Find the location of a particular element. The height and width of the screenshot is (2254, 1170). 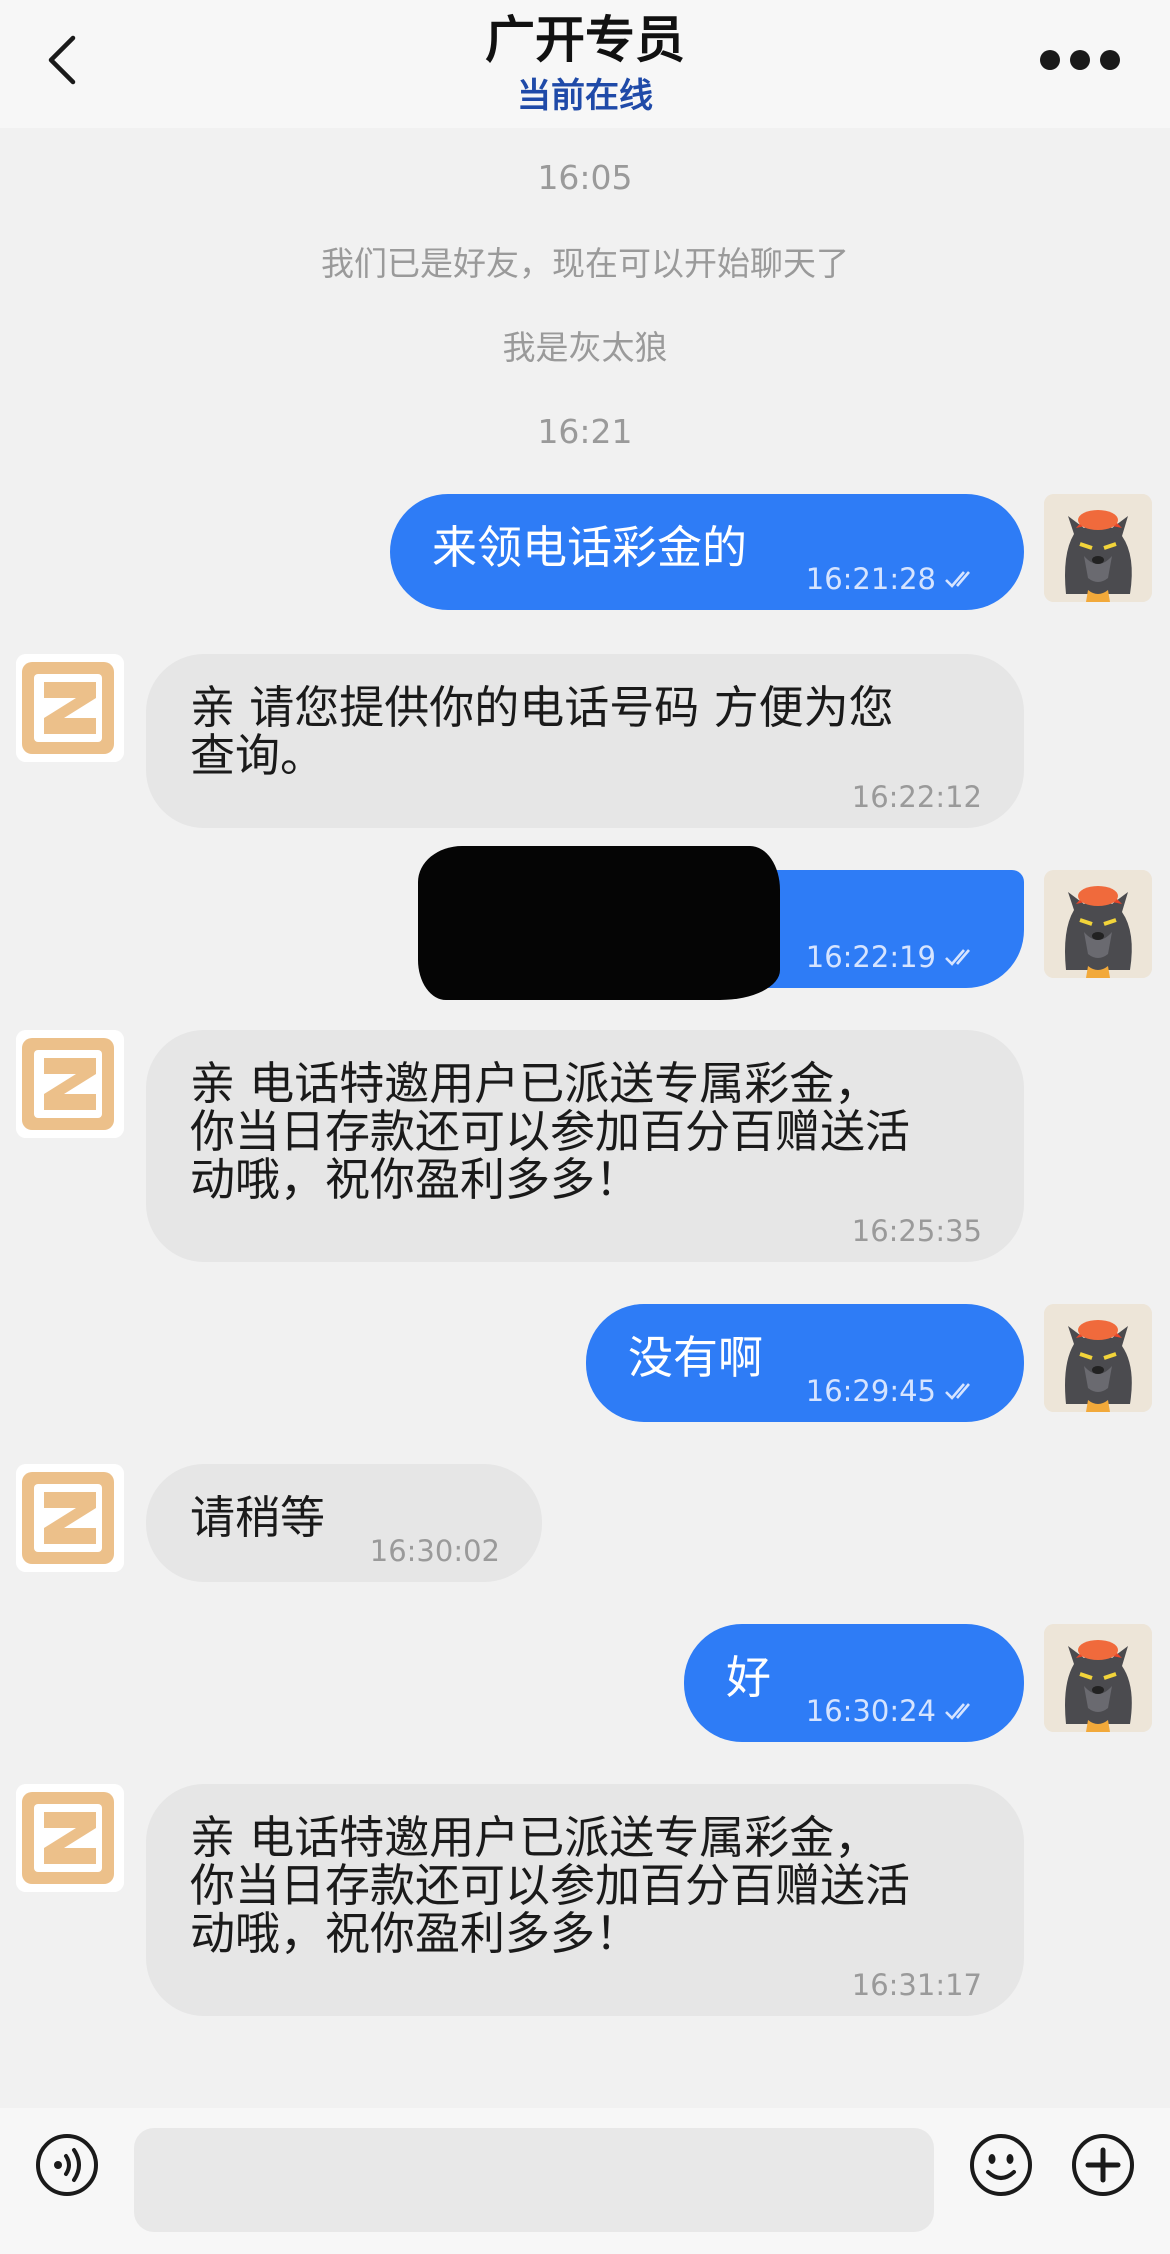

message-time: 16:22:12 is located at coordinates (916, 797).